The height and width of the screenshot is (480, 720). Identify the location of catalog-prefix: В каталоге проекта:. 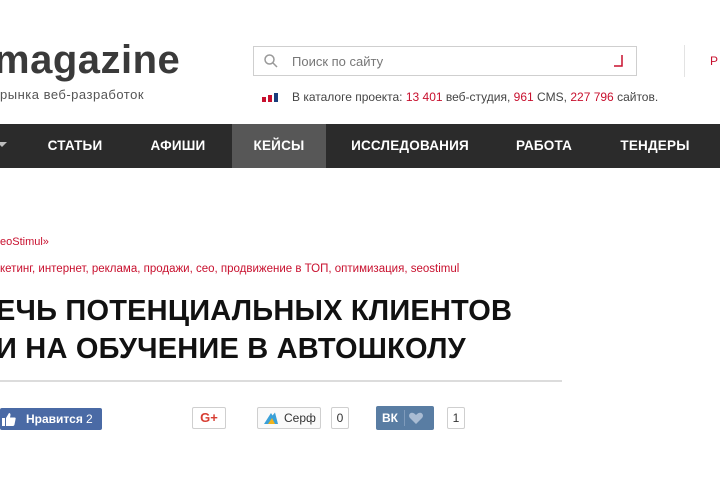
(349, 97).